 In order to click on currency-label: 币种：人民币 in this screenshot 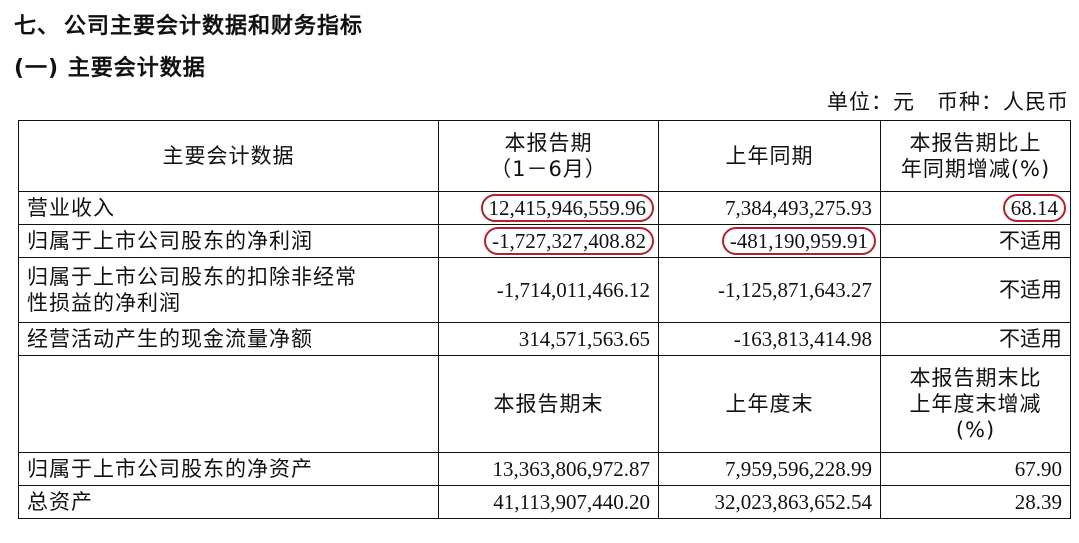, I will do `click(1003, 102)`.